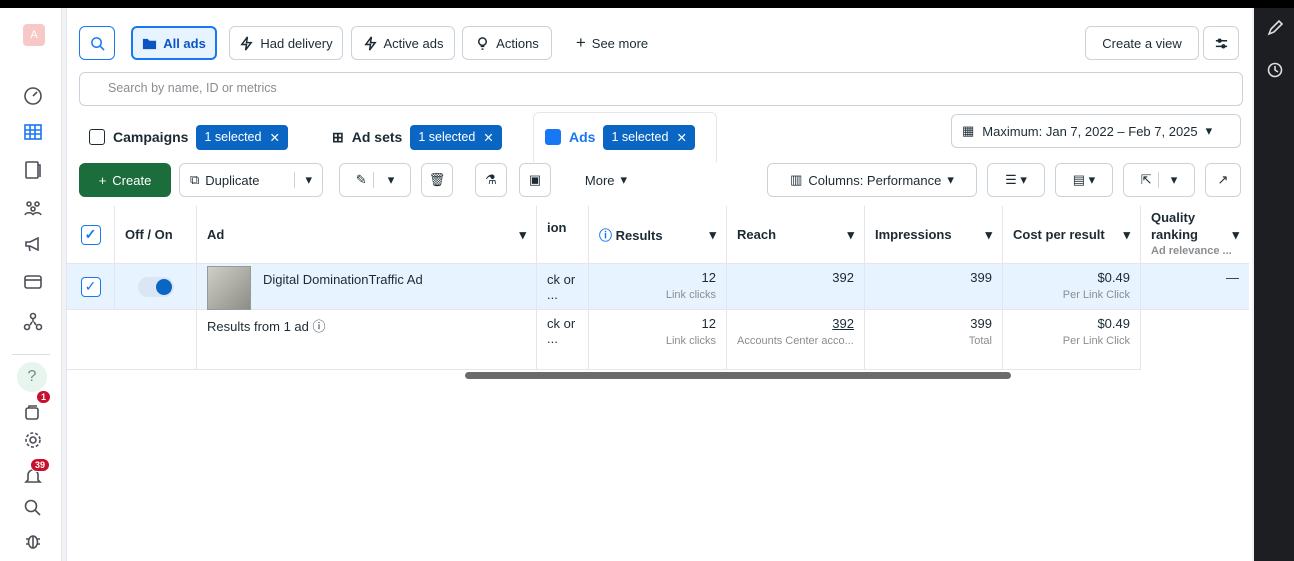 Image resolution: width=1294 pixels, height=561 pixels. What do you see at coordinates (563, 235) in the screenshot?
I see `header-attribution: ion` at bounding box center [563, 235].